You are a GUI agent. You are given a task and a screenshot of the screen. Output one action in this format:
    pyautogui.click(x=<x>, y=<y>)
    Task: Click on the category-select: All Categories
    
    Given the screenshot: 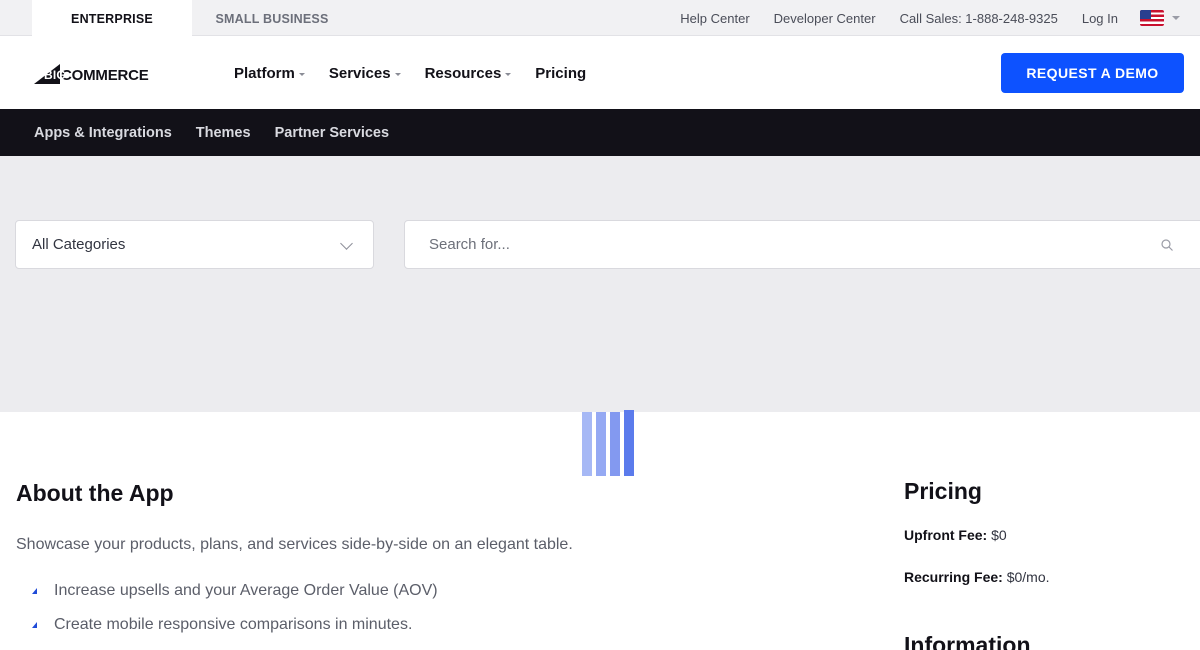 What is the action you would take?
    pyautogui.click(x=194, y=244)
    